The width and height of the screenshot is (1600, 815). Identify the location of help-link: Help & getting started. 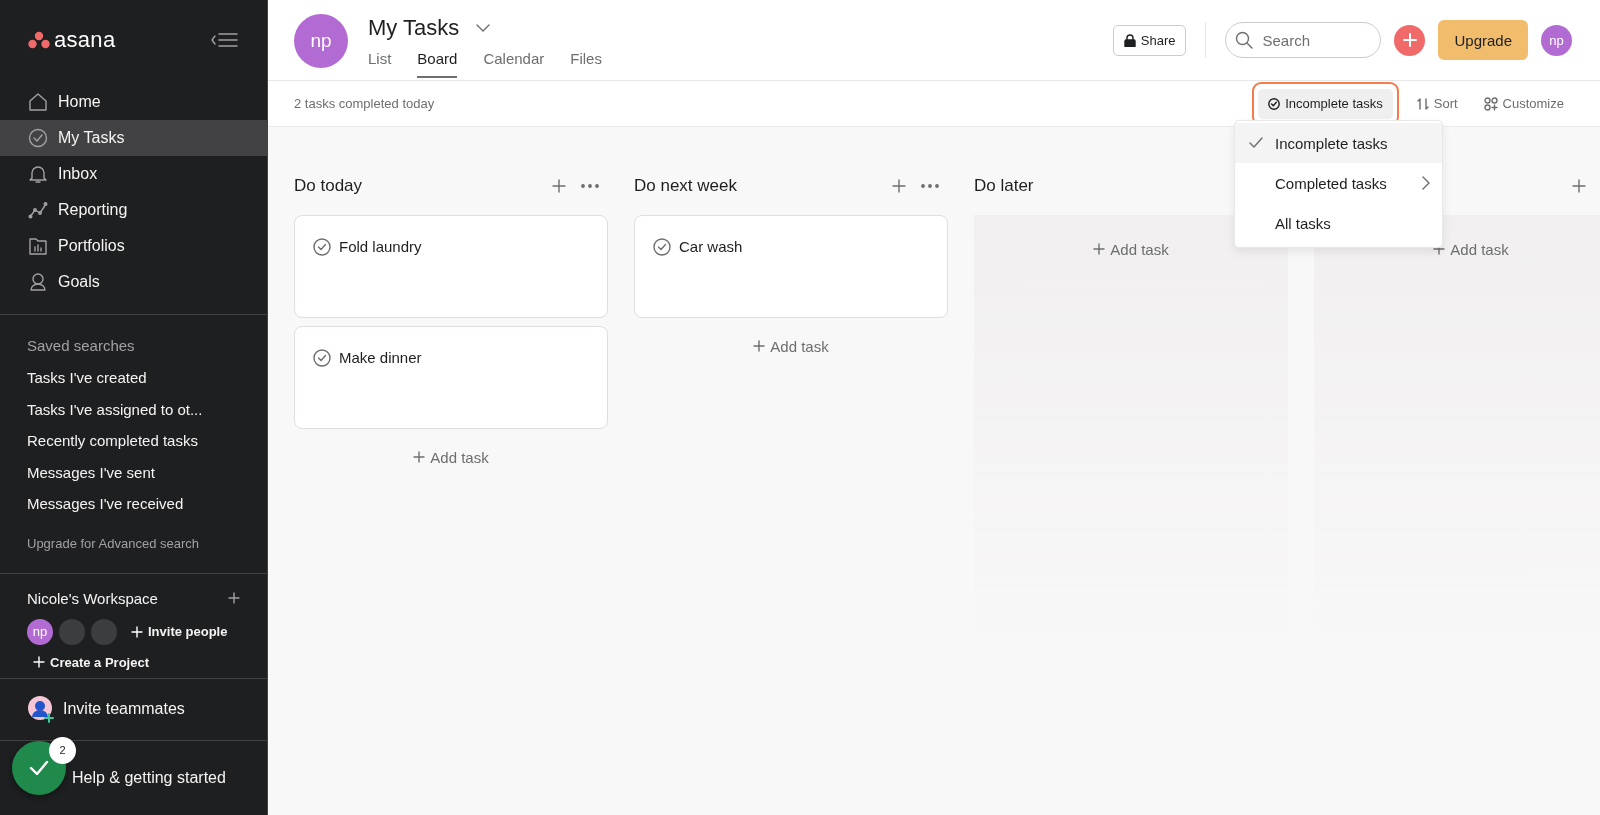
(149, 777).